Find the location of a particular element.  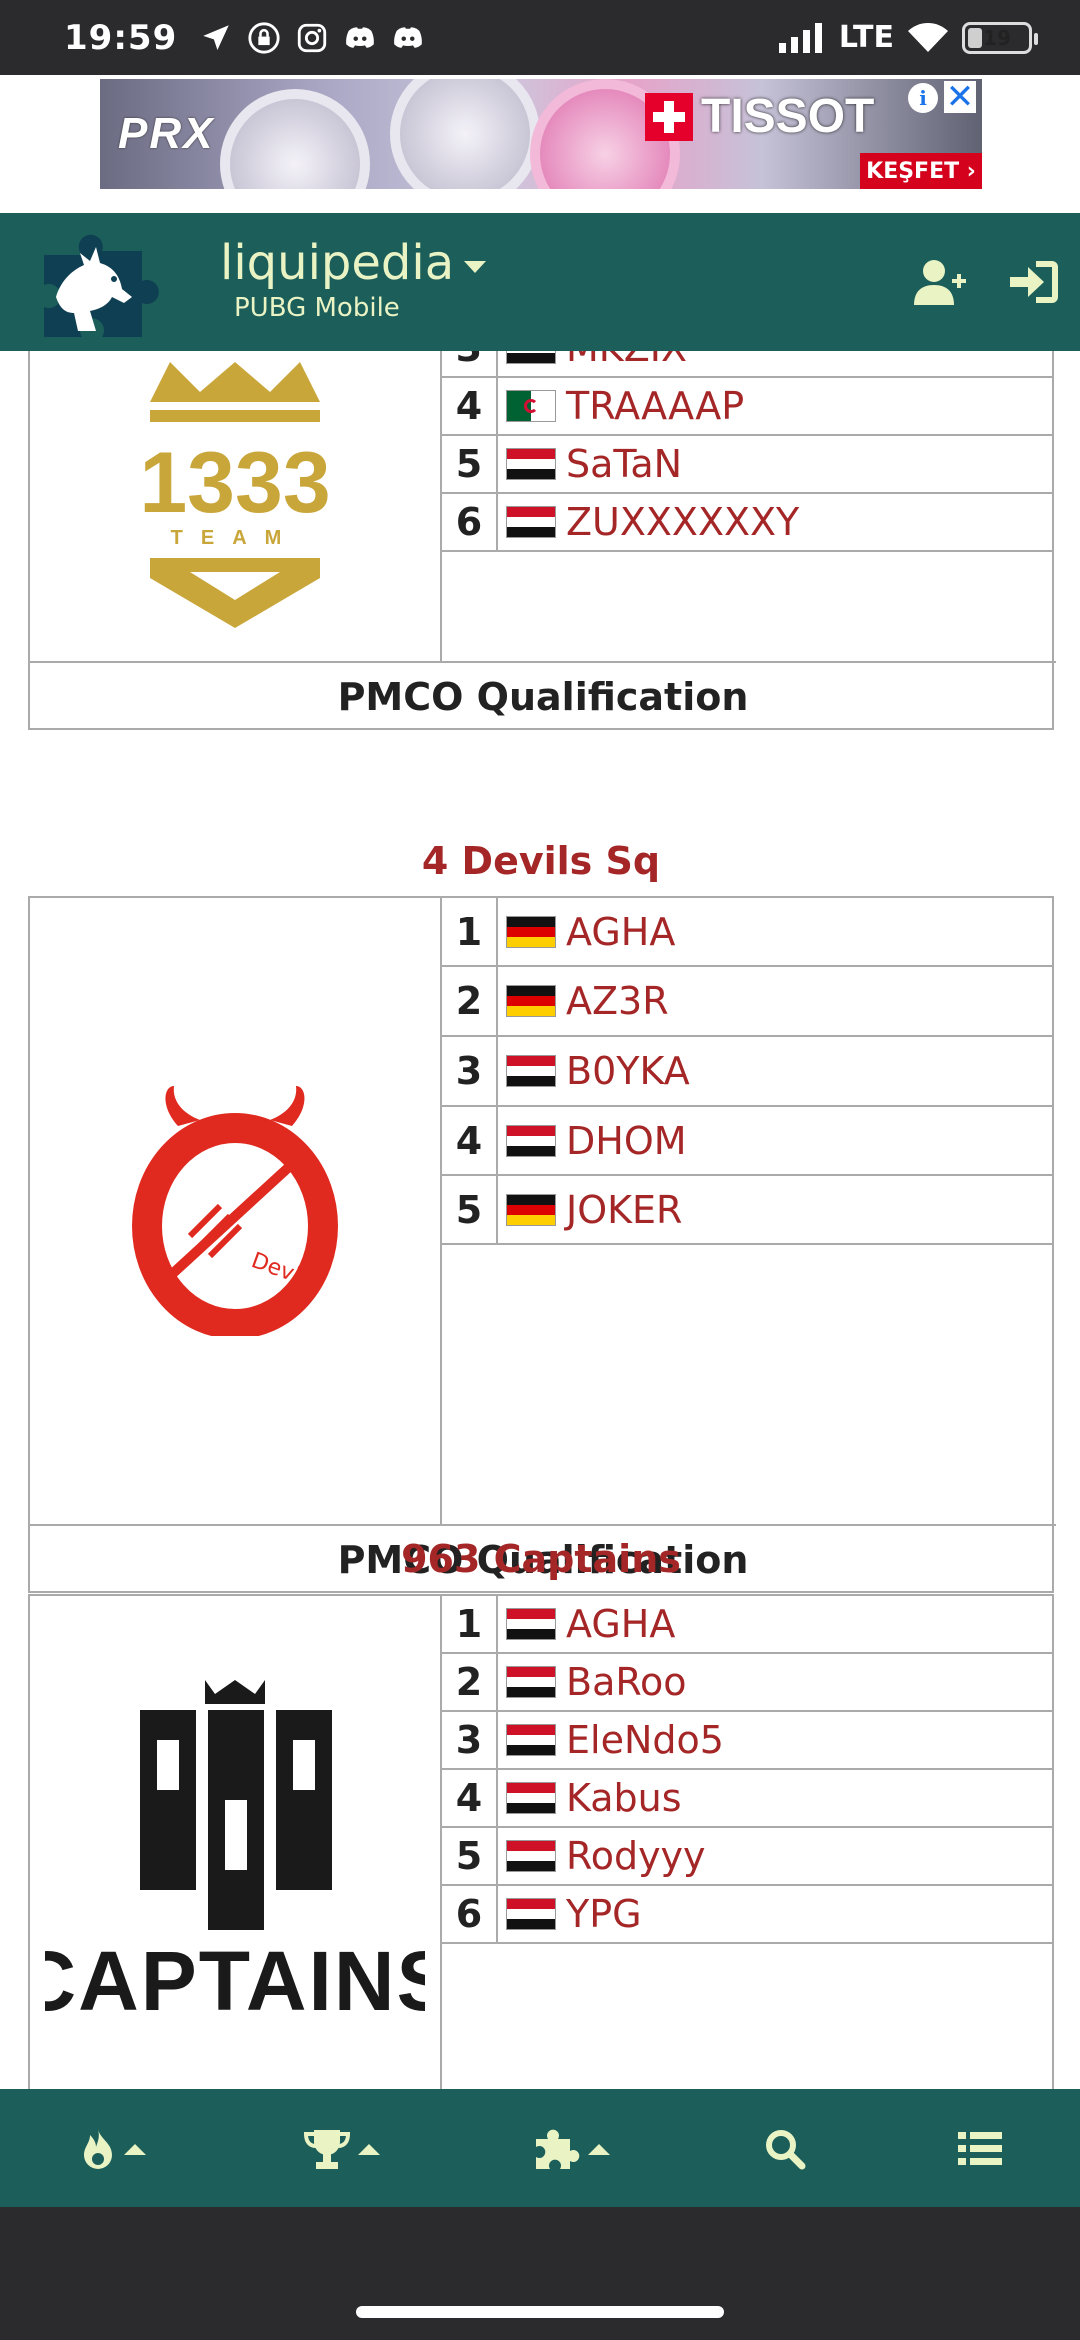

discord-icon is located at coordinates (408, 37).